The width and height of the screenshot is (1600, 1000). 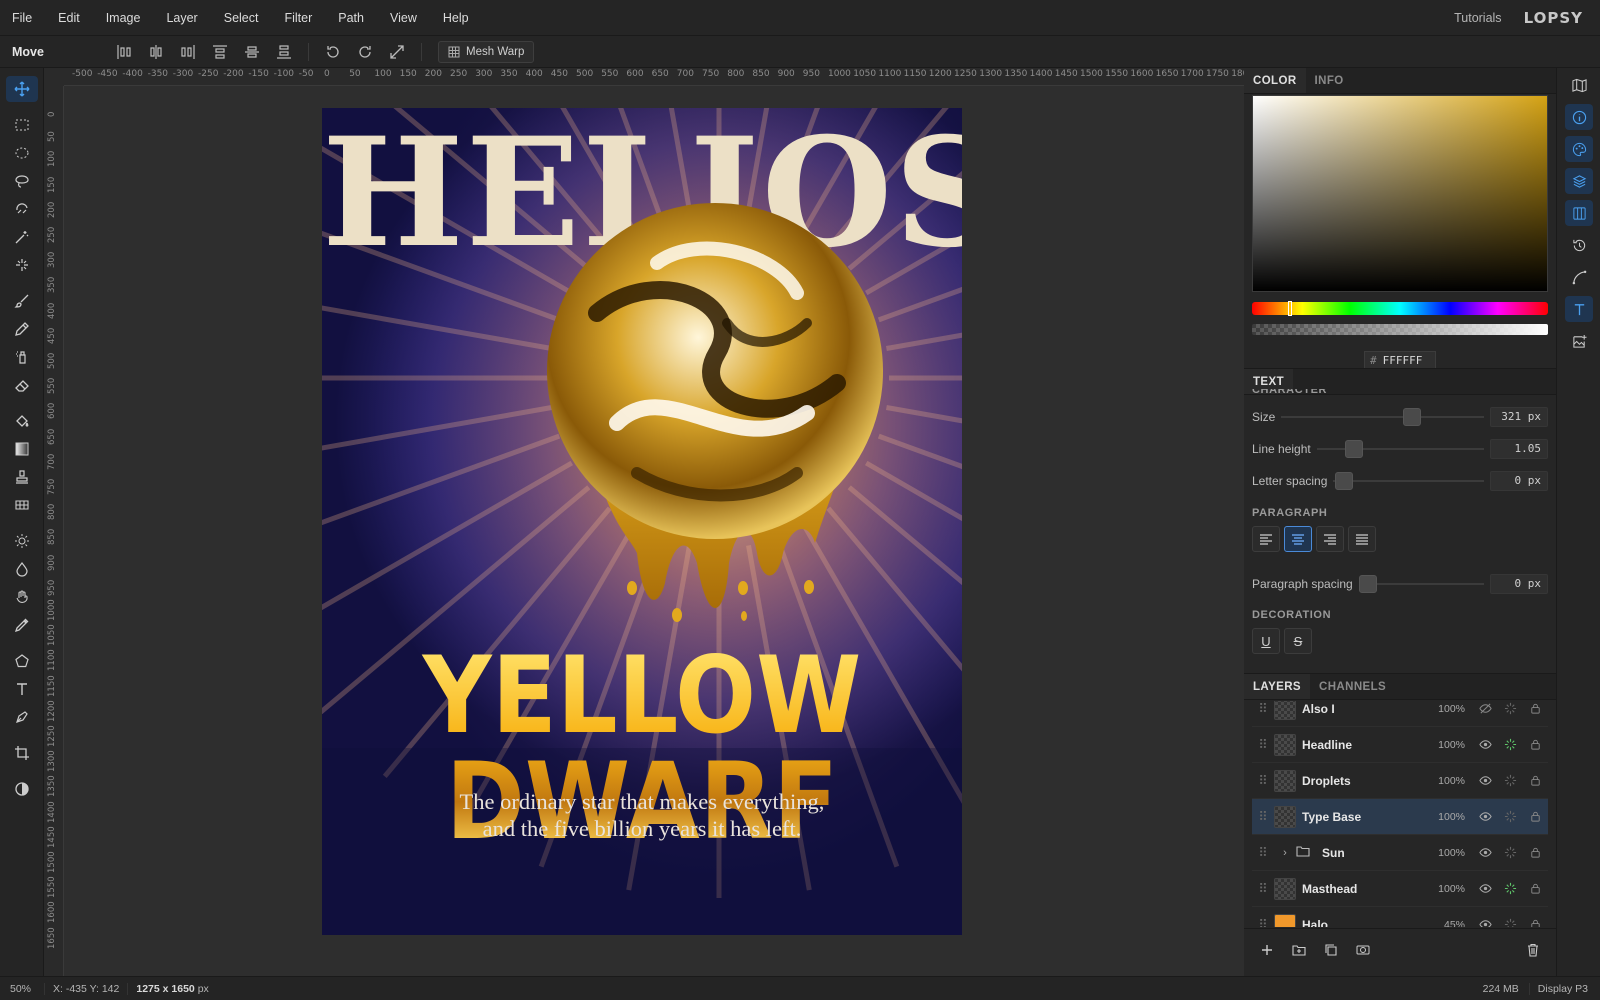 I want to click on line-height-input: 1.05, so click(x=1519, y=449).